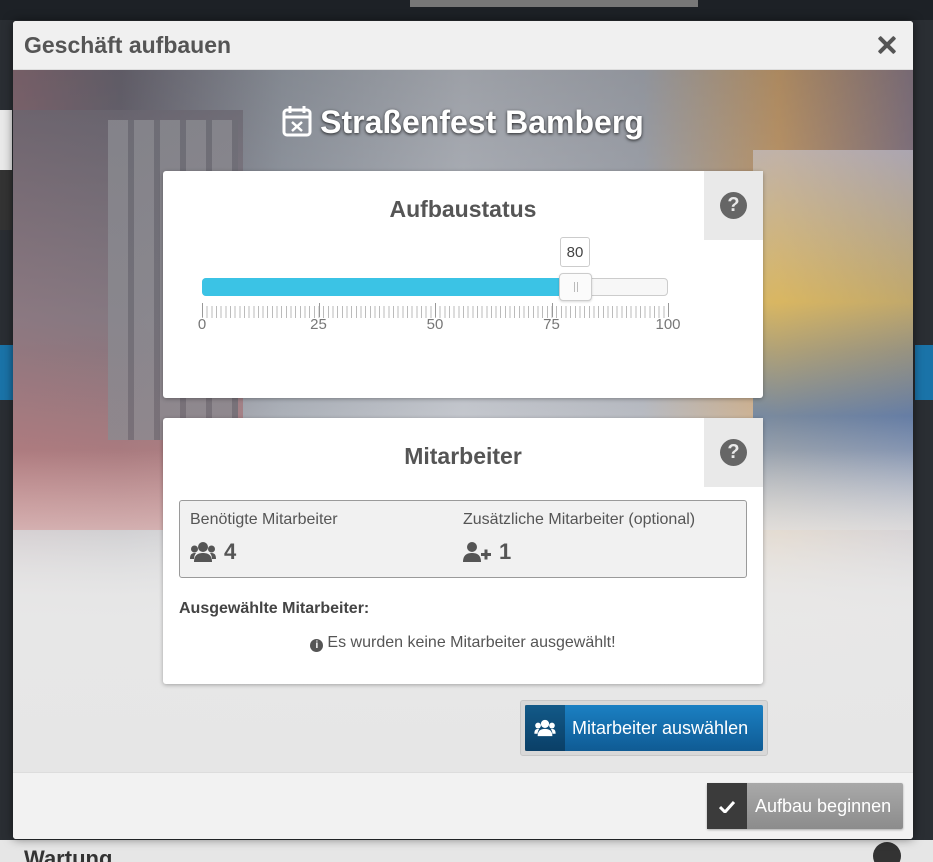 The height and width of the screenshot is (862, 933). Describe the element at coordinates (68, 854) in the screenshot. I see `background-section-title: Wartung` at that location.